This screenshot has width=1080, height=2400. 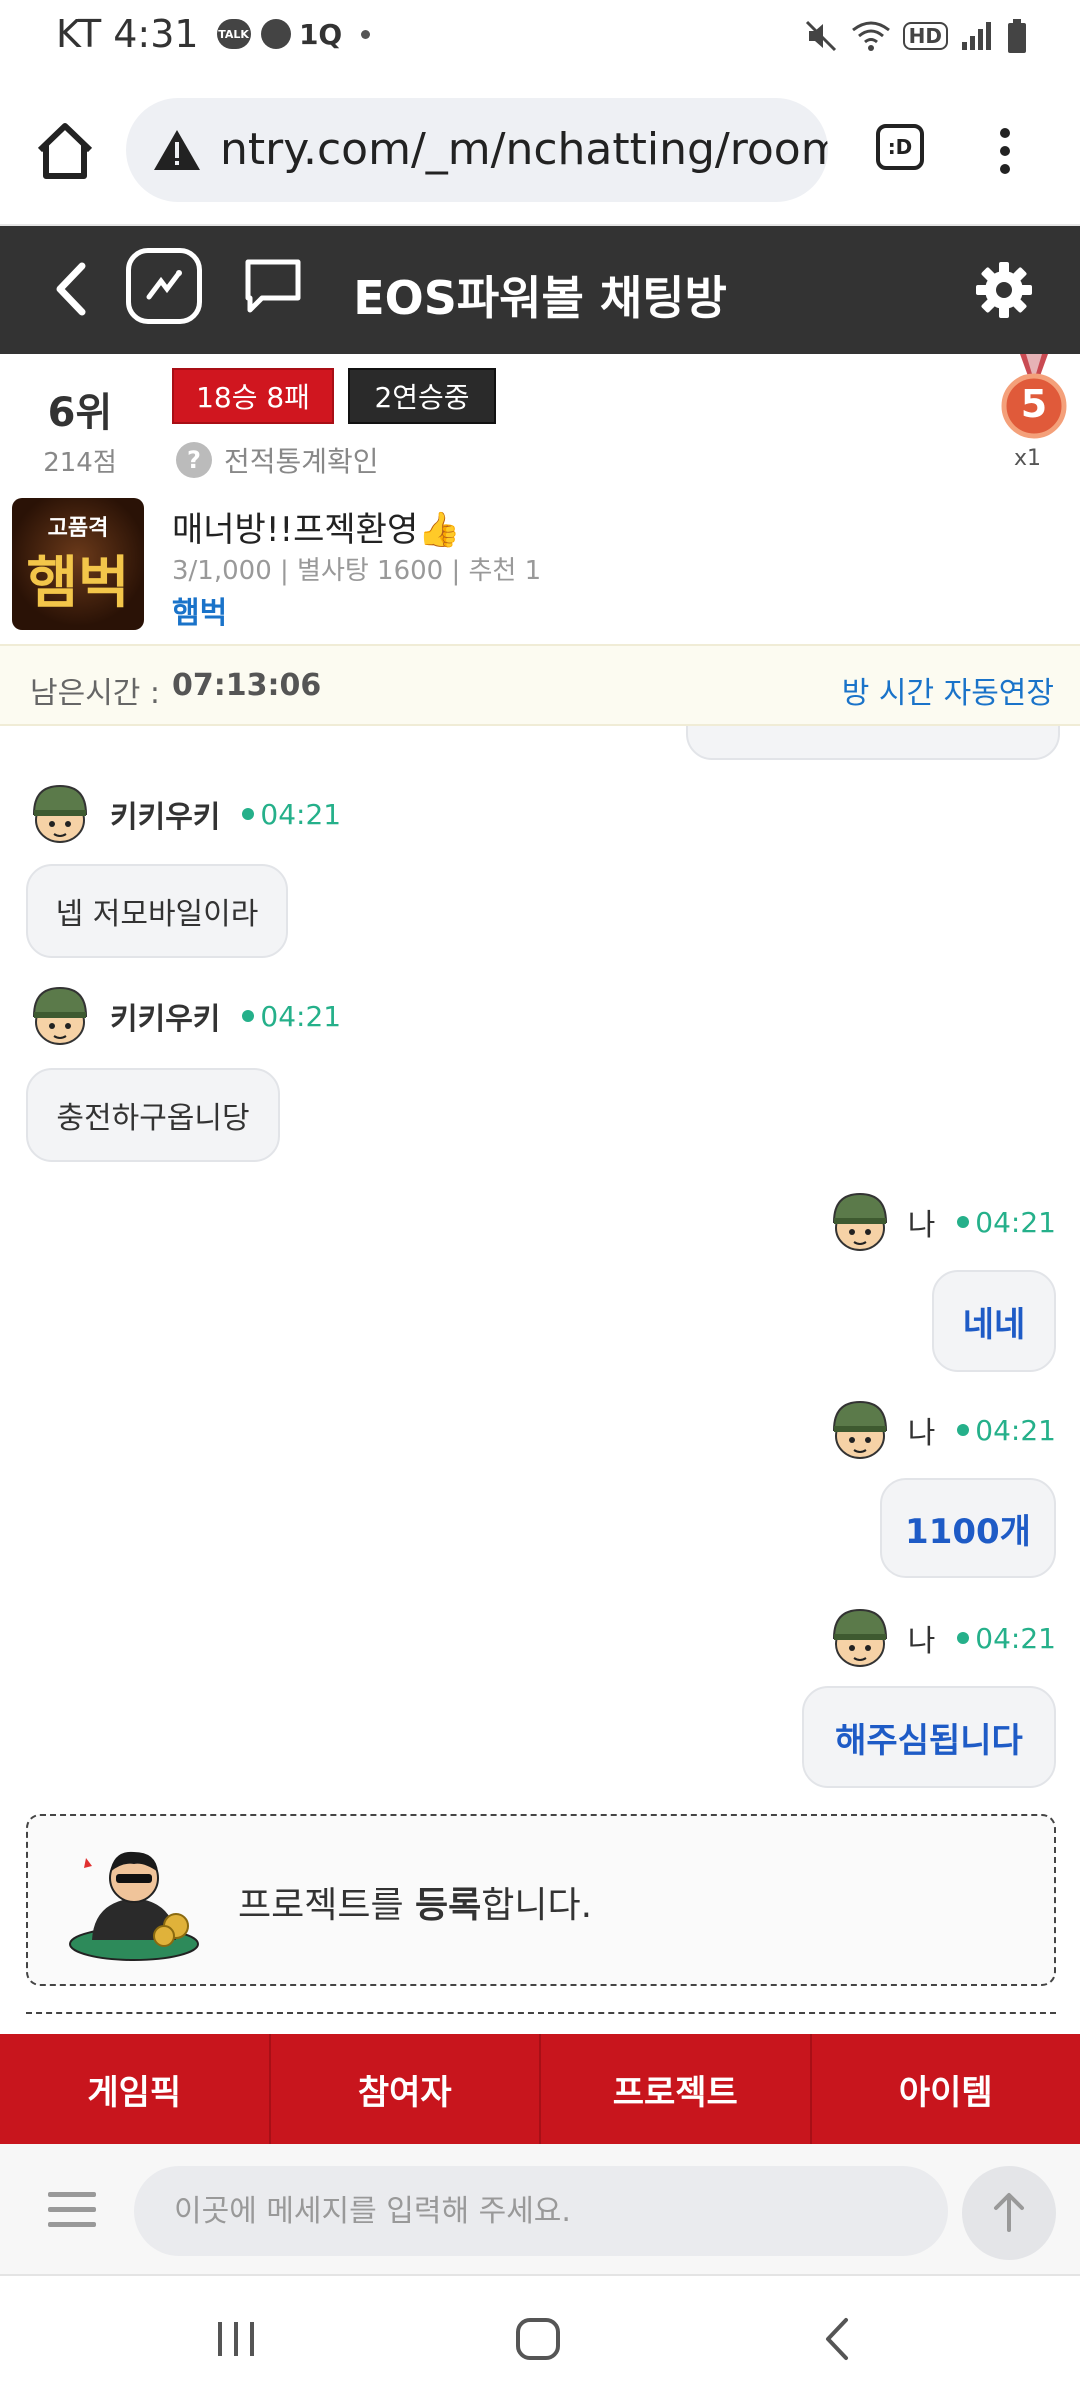 I want to click on message-input, so click(x=541, y=2211).